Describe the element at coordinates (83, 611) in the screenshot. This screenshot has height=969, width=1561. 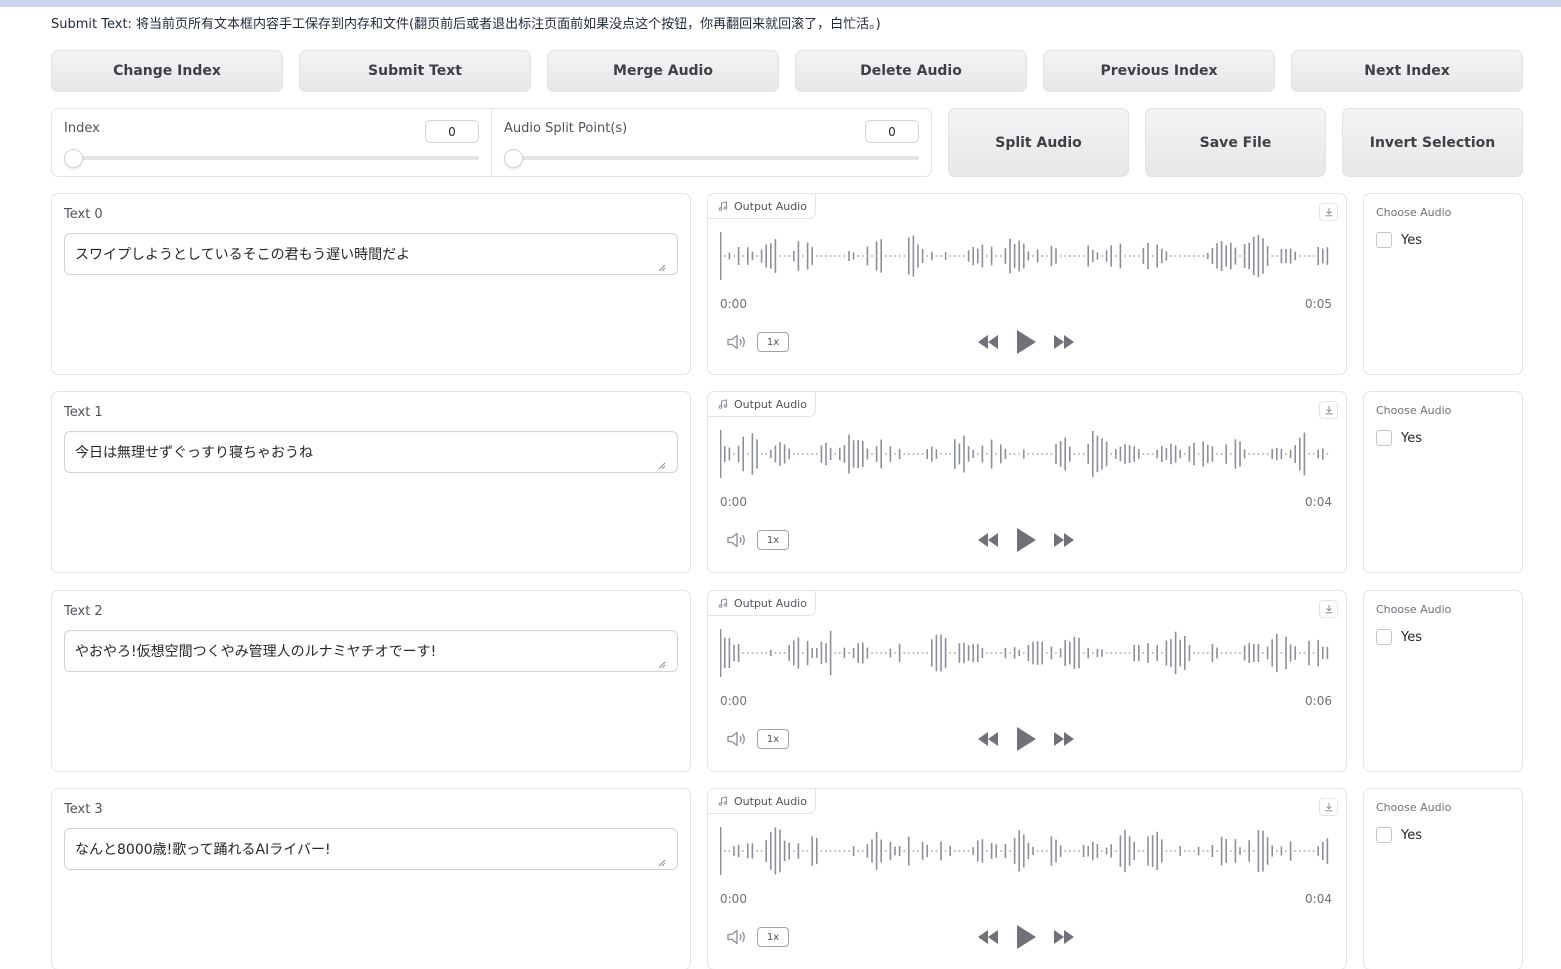
I see `text-label: Text 2` at that location.